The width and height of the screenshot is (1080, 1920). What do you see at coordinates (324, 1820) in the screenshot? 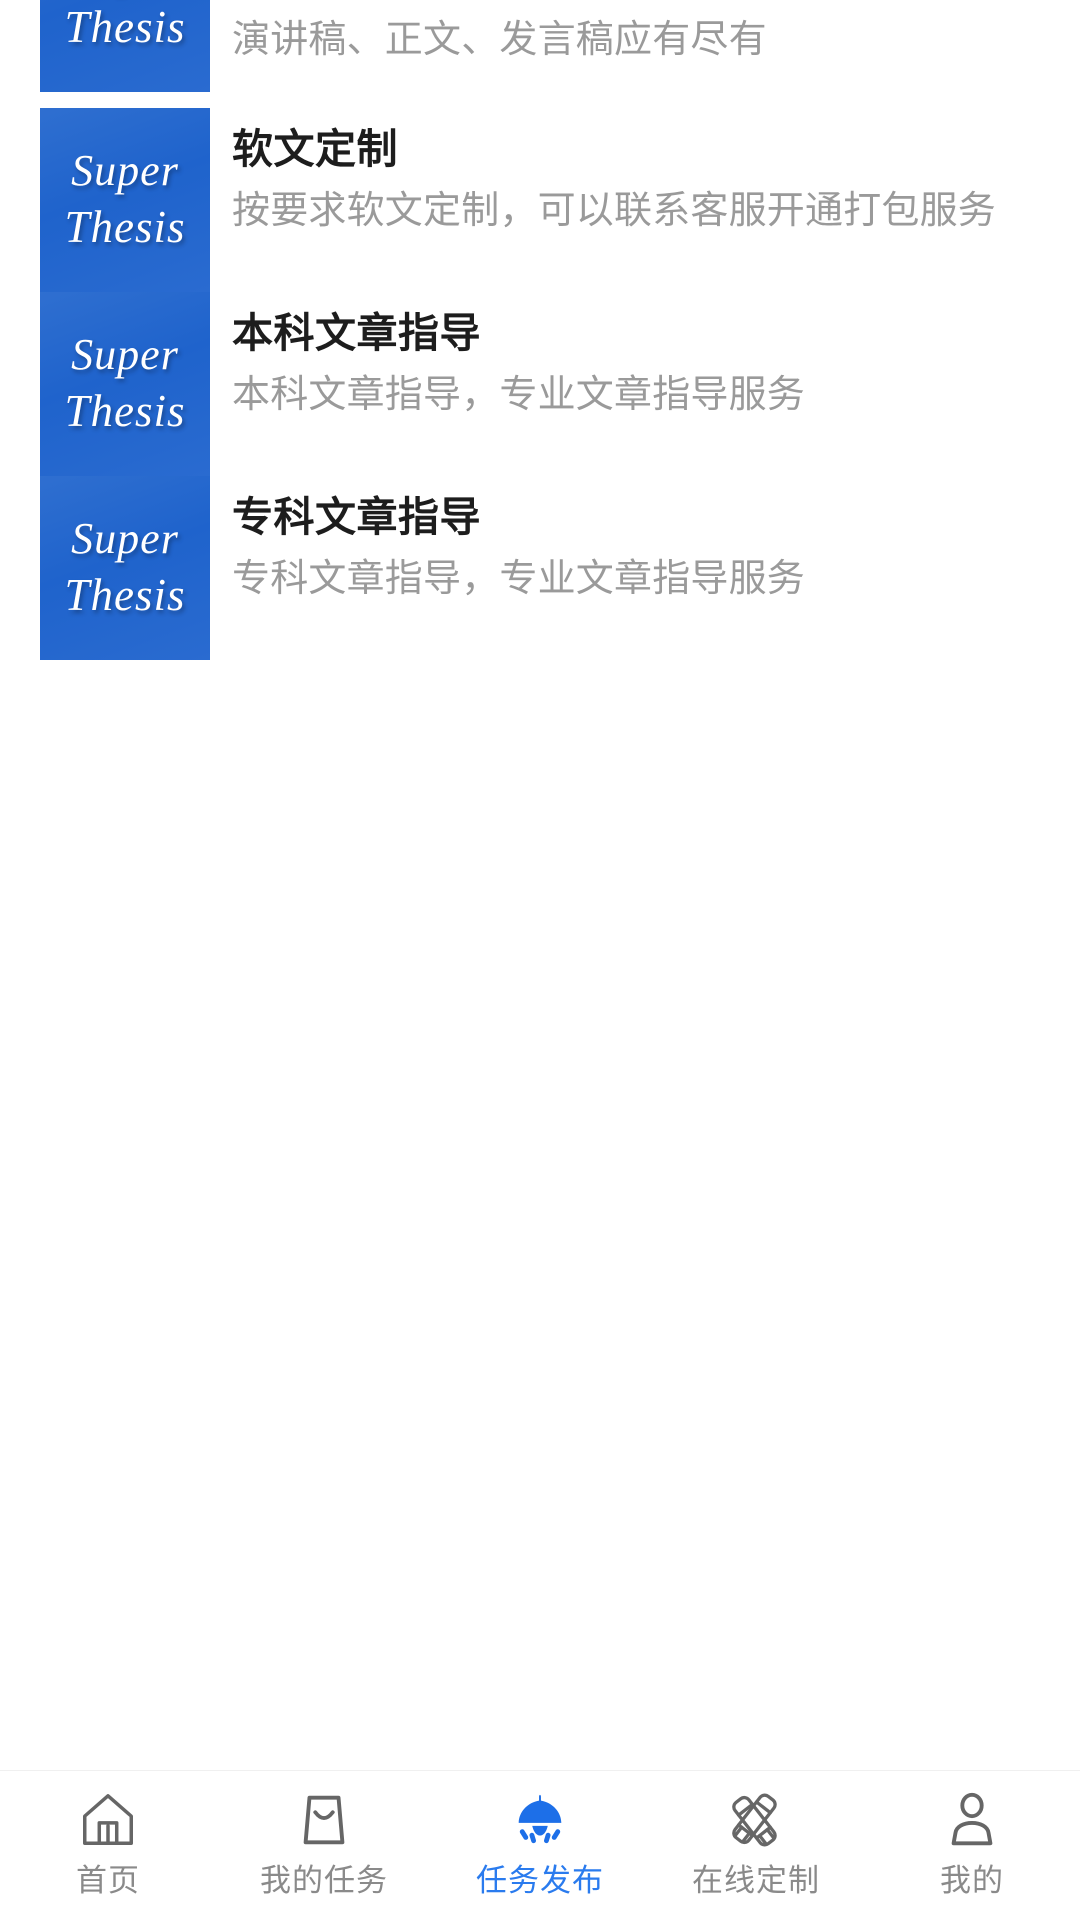
I see `shopping-bag-icon` at bounding box center [324, 1820].